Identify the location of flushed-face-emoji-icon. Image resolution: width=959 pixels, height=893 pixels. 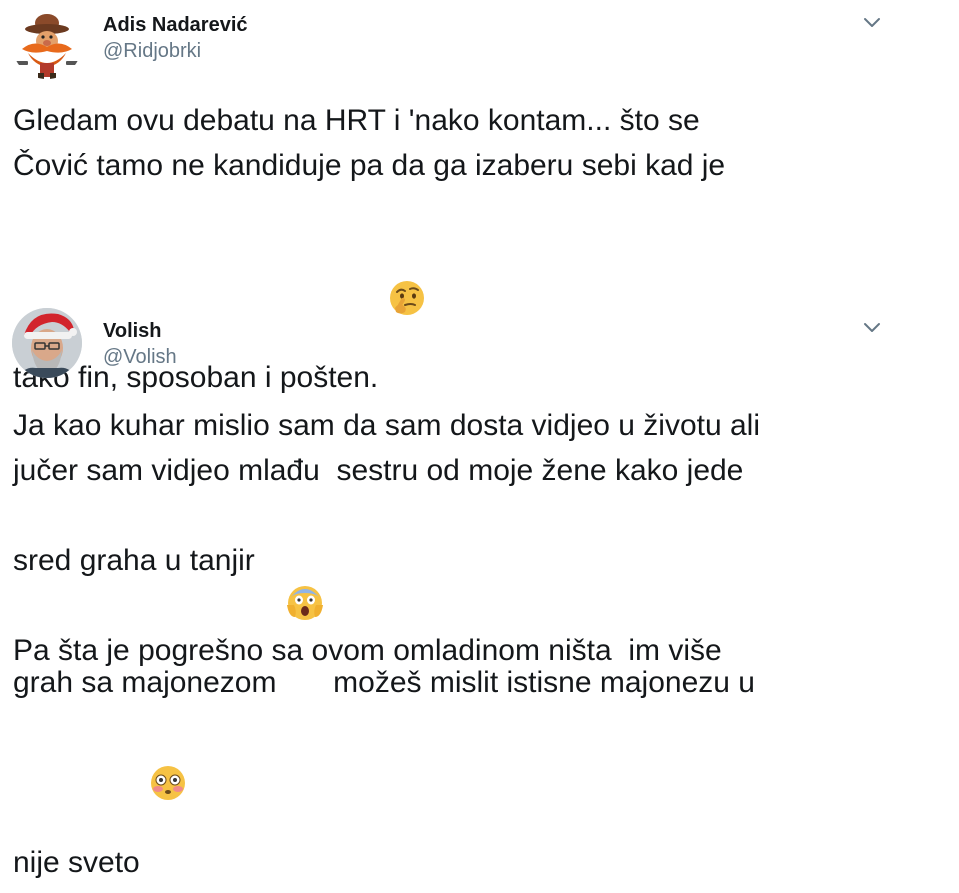
(168, 736).